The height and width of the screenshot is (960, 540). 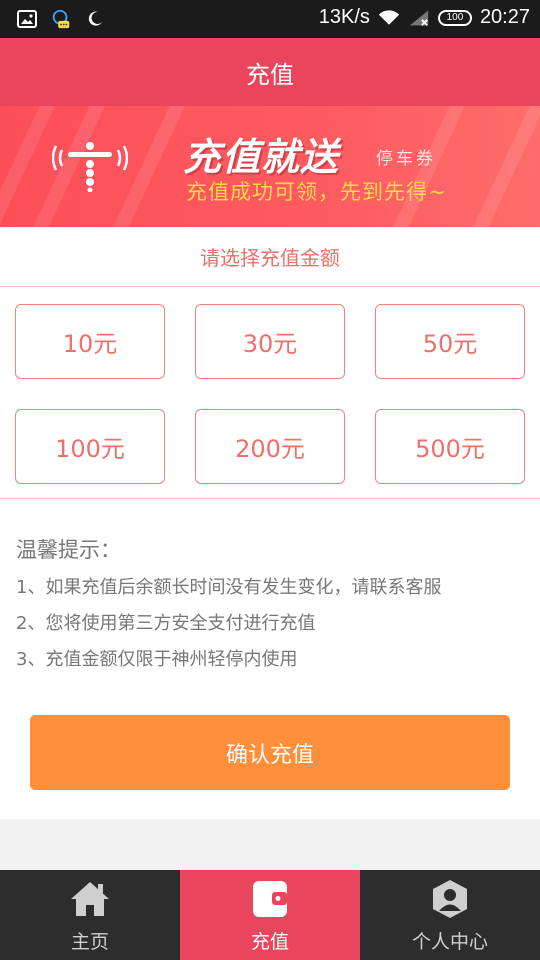 I want to click on home-icon, so click(x=90, y=899).